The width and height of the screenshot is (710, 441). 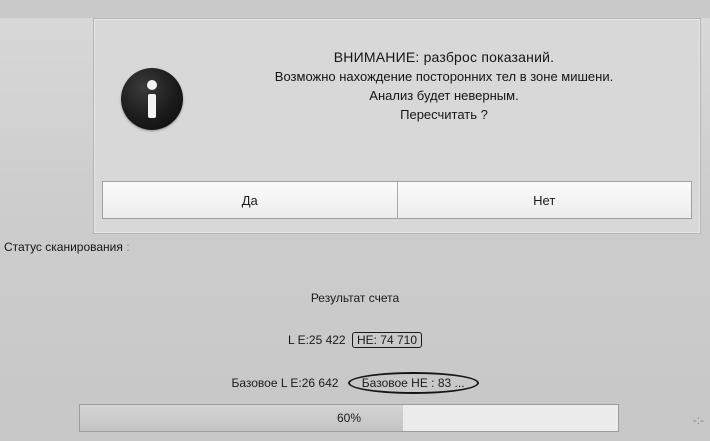 I want to click on side-marker: -:-, so click(x=698, y=420).